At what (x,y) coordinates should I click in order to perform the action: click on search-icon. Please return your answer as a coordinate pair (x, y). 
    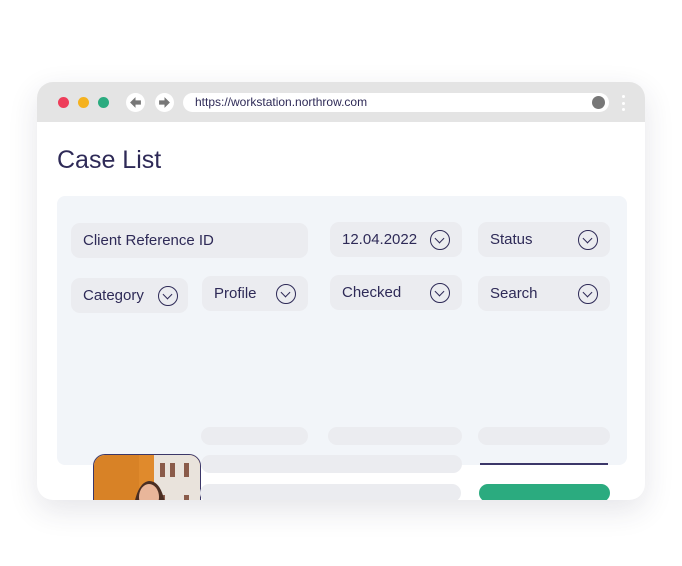
    Looking at the image, I should click on (598, 102).